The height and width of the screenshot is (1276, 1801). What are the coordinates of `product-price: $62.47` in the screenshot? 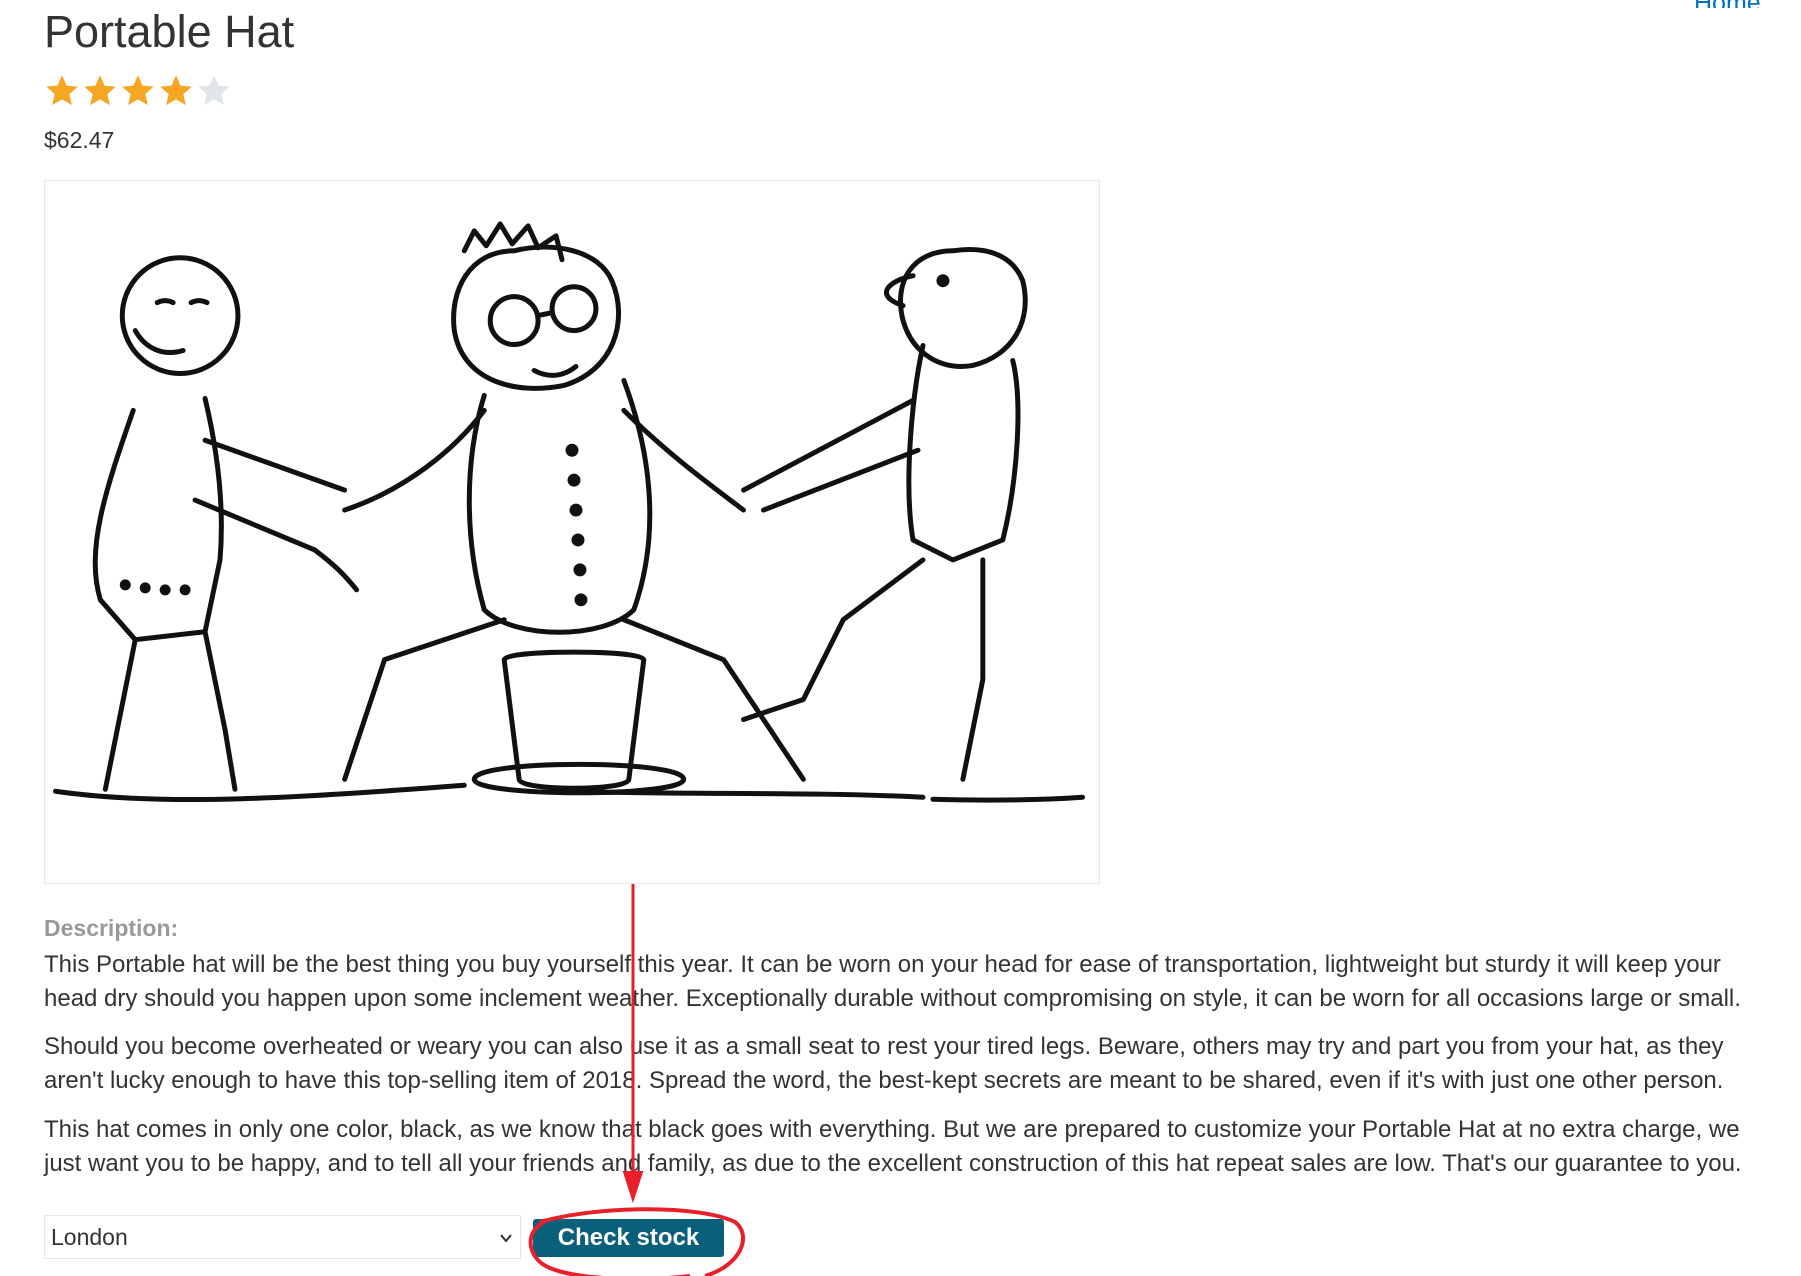 It's located at (79, 140).